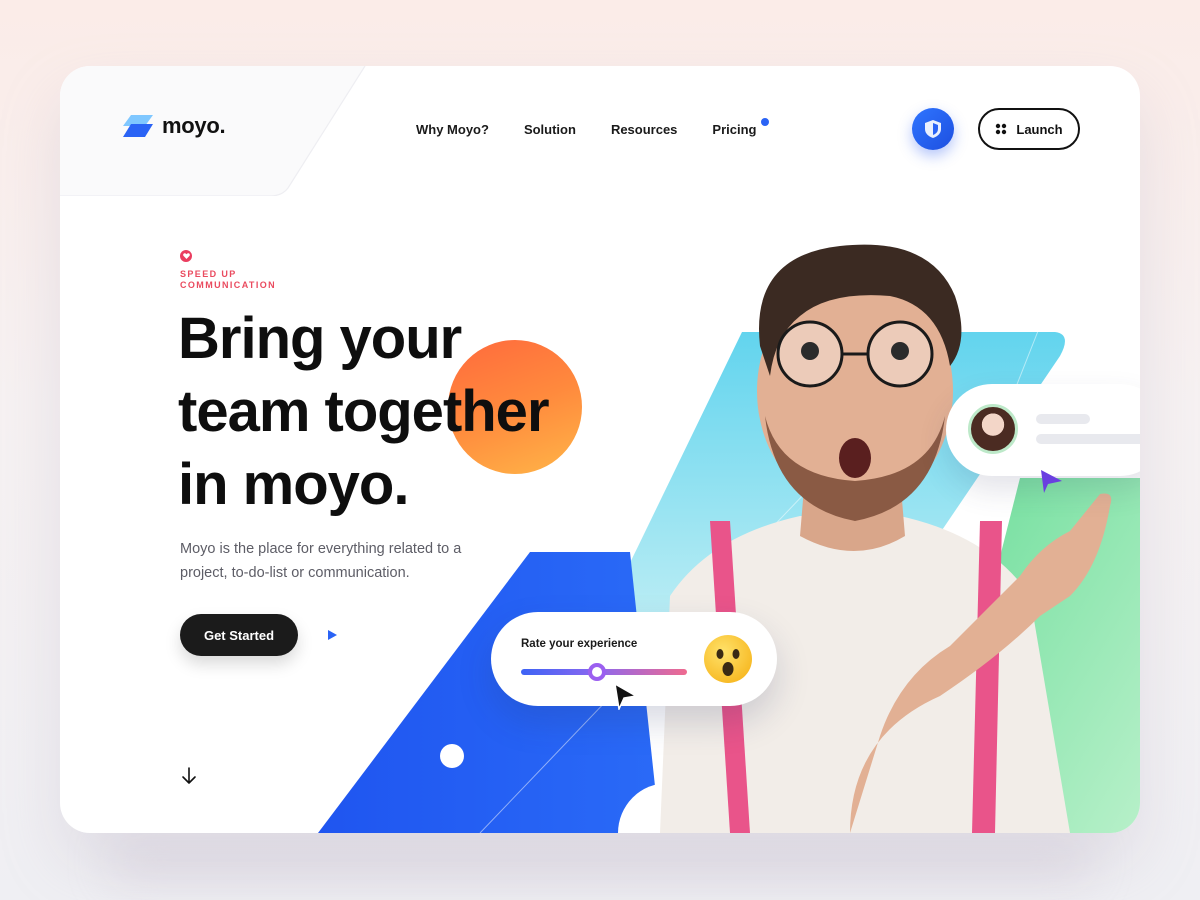  What do you see at coordinates (579, 644) in the screenshot?
I see `rate-experience-label: Rate your experience` at bounding box center [579, 644].